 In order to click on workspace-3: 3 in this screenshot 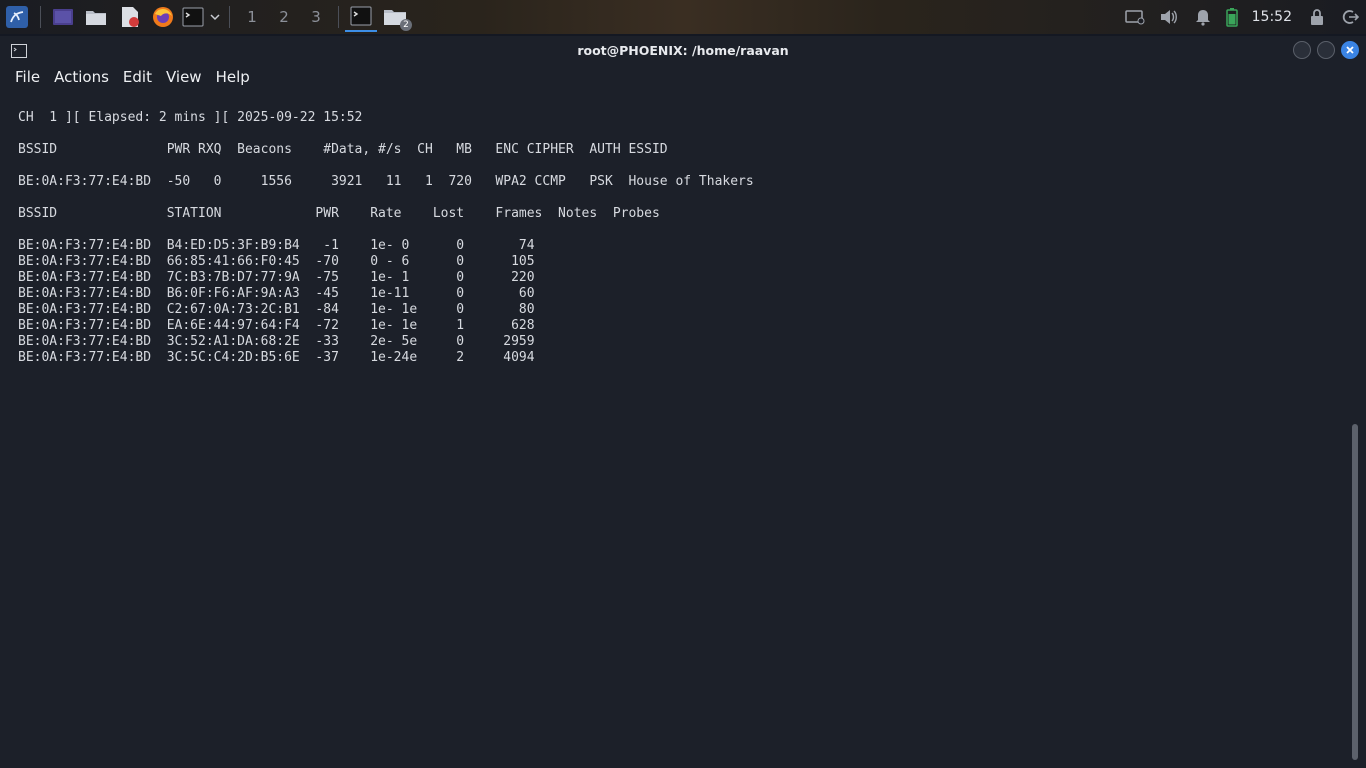, I will do `click(316, 17)`.